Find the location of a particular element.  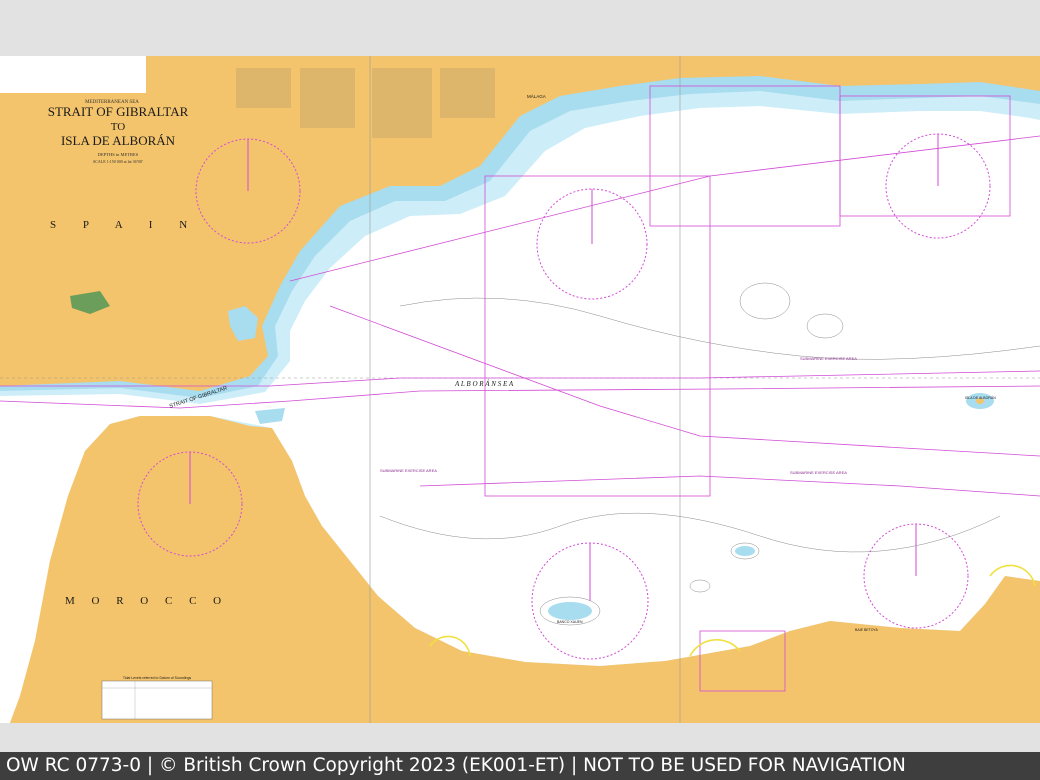

label-bahia-betoya: BAIE BETOYA is located at coordinates (866, 630).